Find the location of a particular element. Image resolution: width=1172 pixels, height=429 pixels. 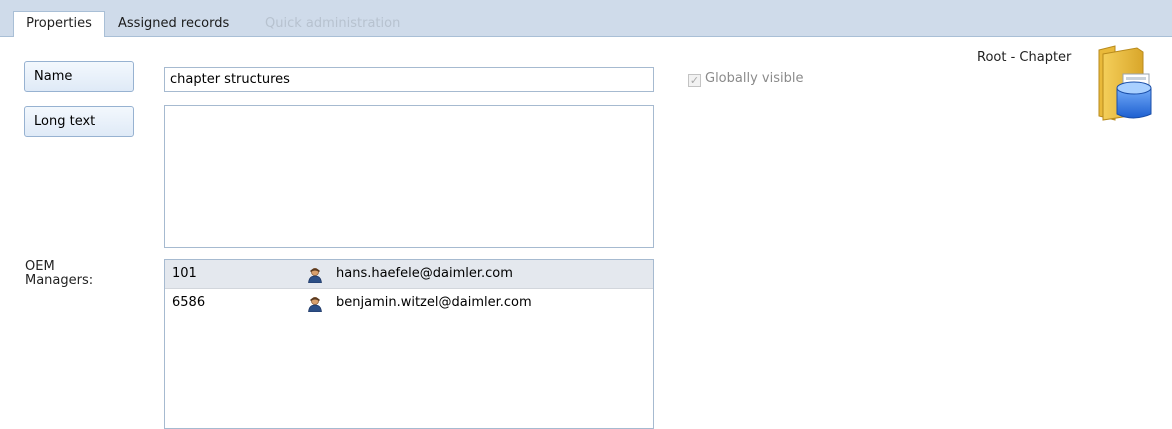

manager-id: 101 is located at coordinates (184, 273).